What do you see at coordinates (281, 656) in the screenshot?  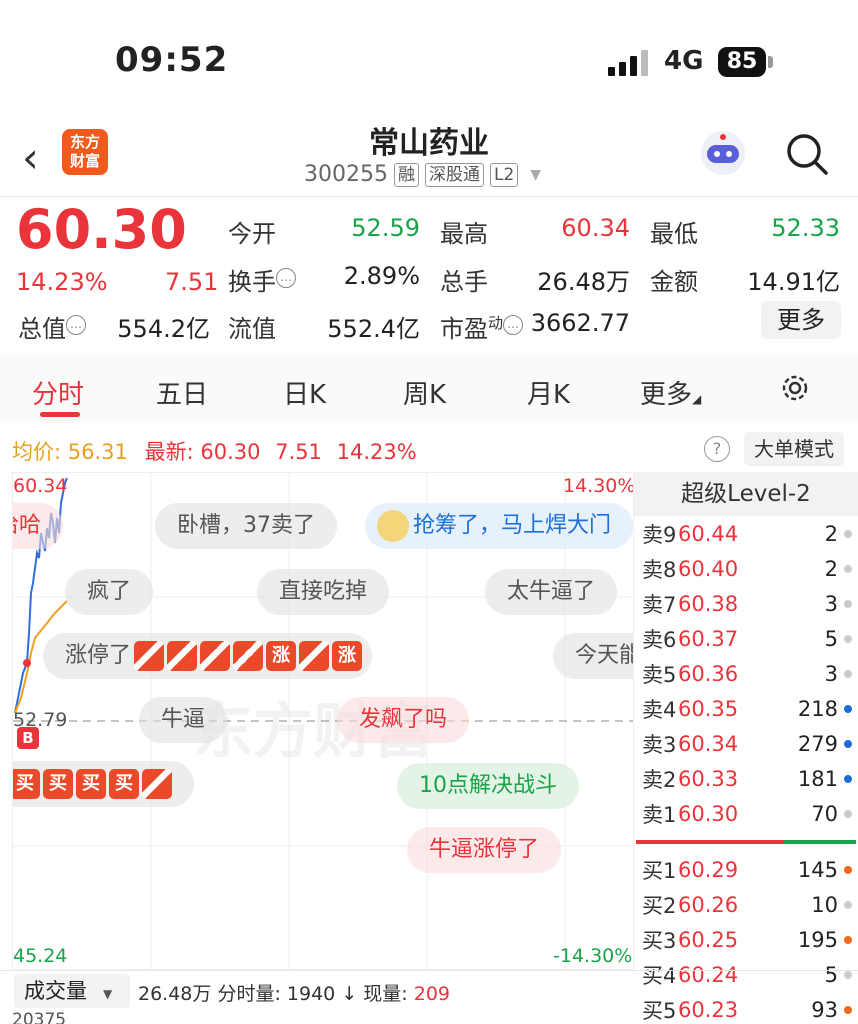 I see `rise-badge-icon: 涨` at bounding box center [281, 656].